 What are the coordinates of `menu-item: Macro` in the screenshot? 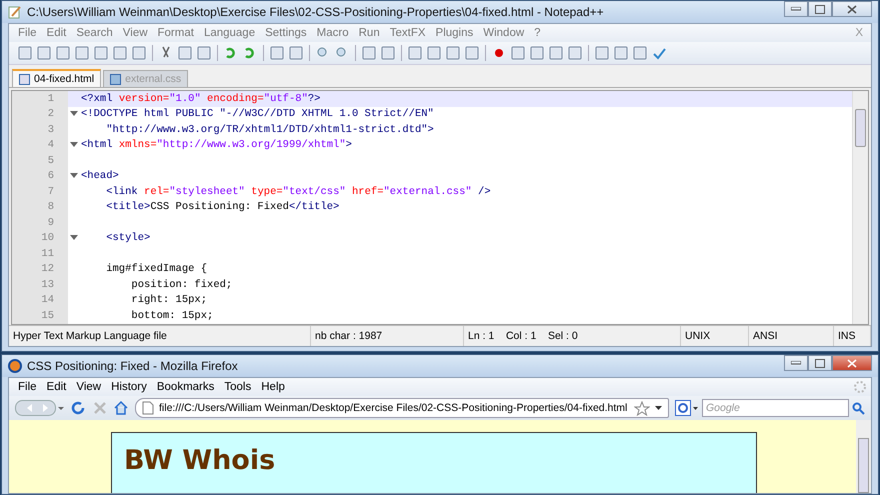 It's located at (333, 33).